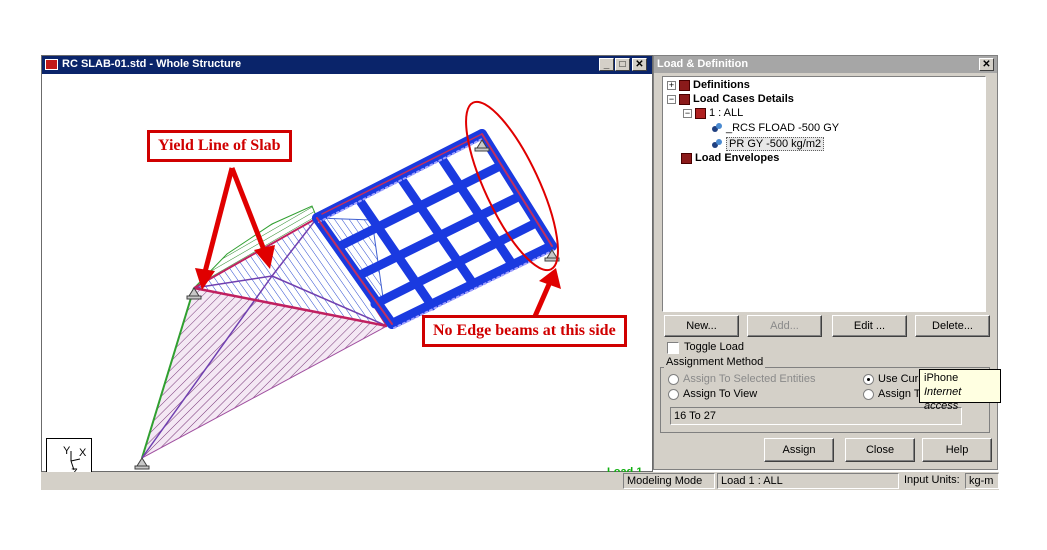 Image resolution: width=1047 pixels, height=550 pixels. I want to click on assign-selected-label: Assign To Selected Entities, so click(749, 379).